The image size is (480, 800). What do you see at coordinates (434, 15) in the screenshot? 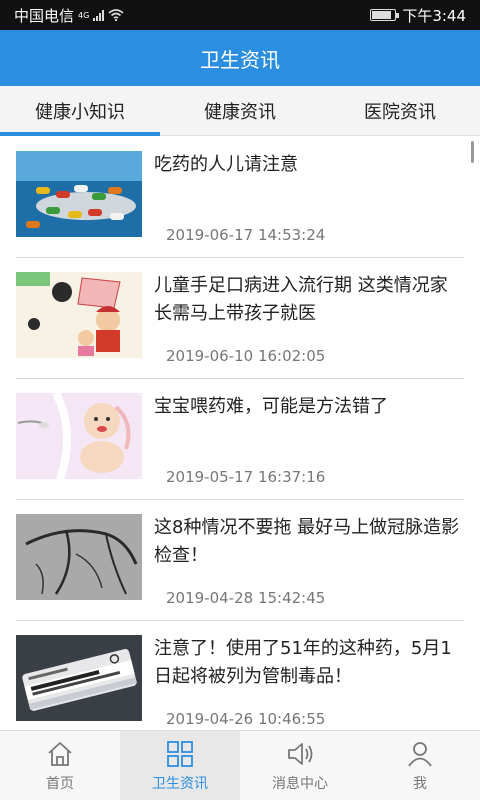
I see `clock: 下午3:44` at bounding box center [434, 15].